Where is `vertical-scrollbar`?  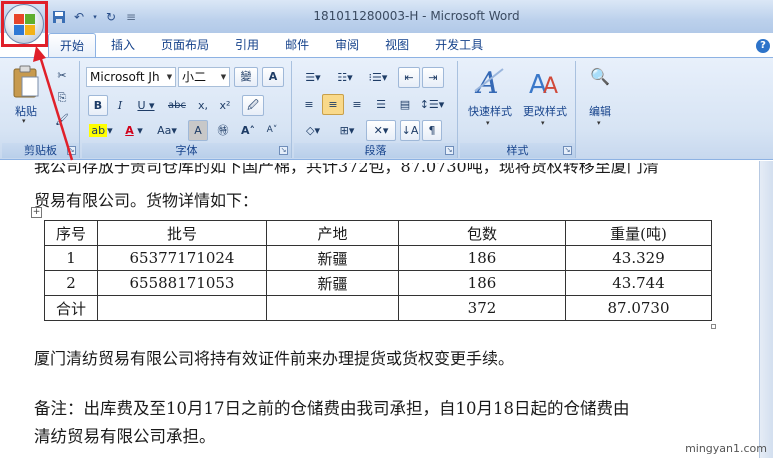 vertical-scrollbar is located at coordinates (766, 309).